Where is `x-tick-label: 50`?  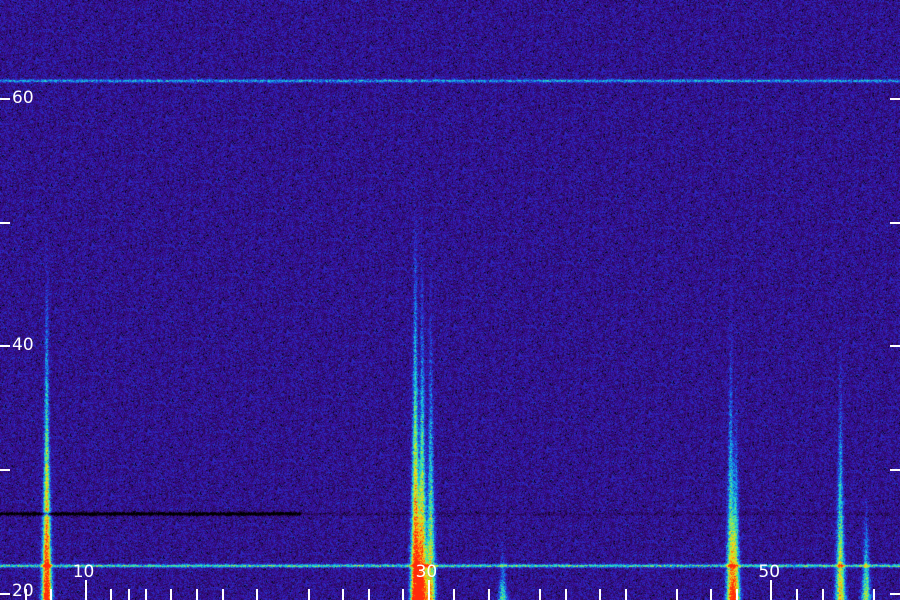 x-tick-label: 50 is located at coordinates (769, 572).